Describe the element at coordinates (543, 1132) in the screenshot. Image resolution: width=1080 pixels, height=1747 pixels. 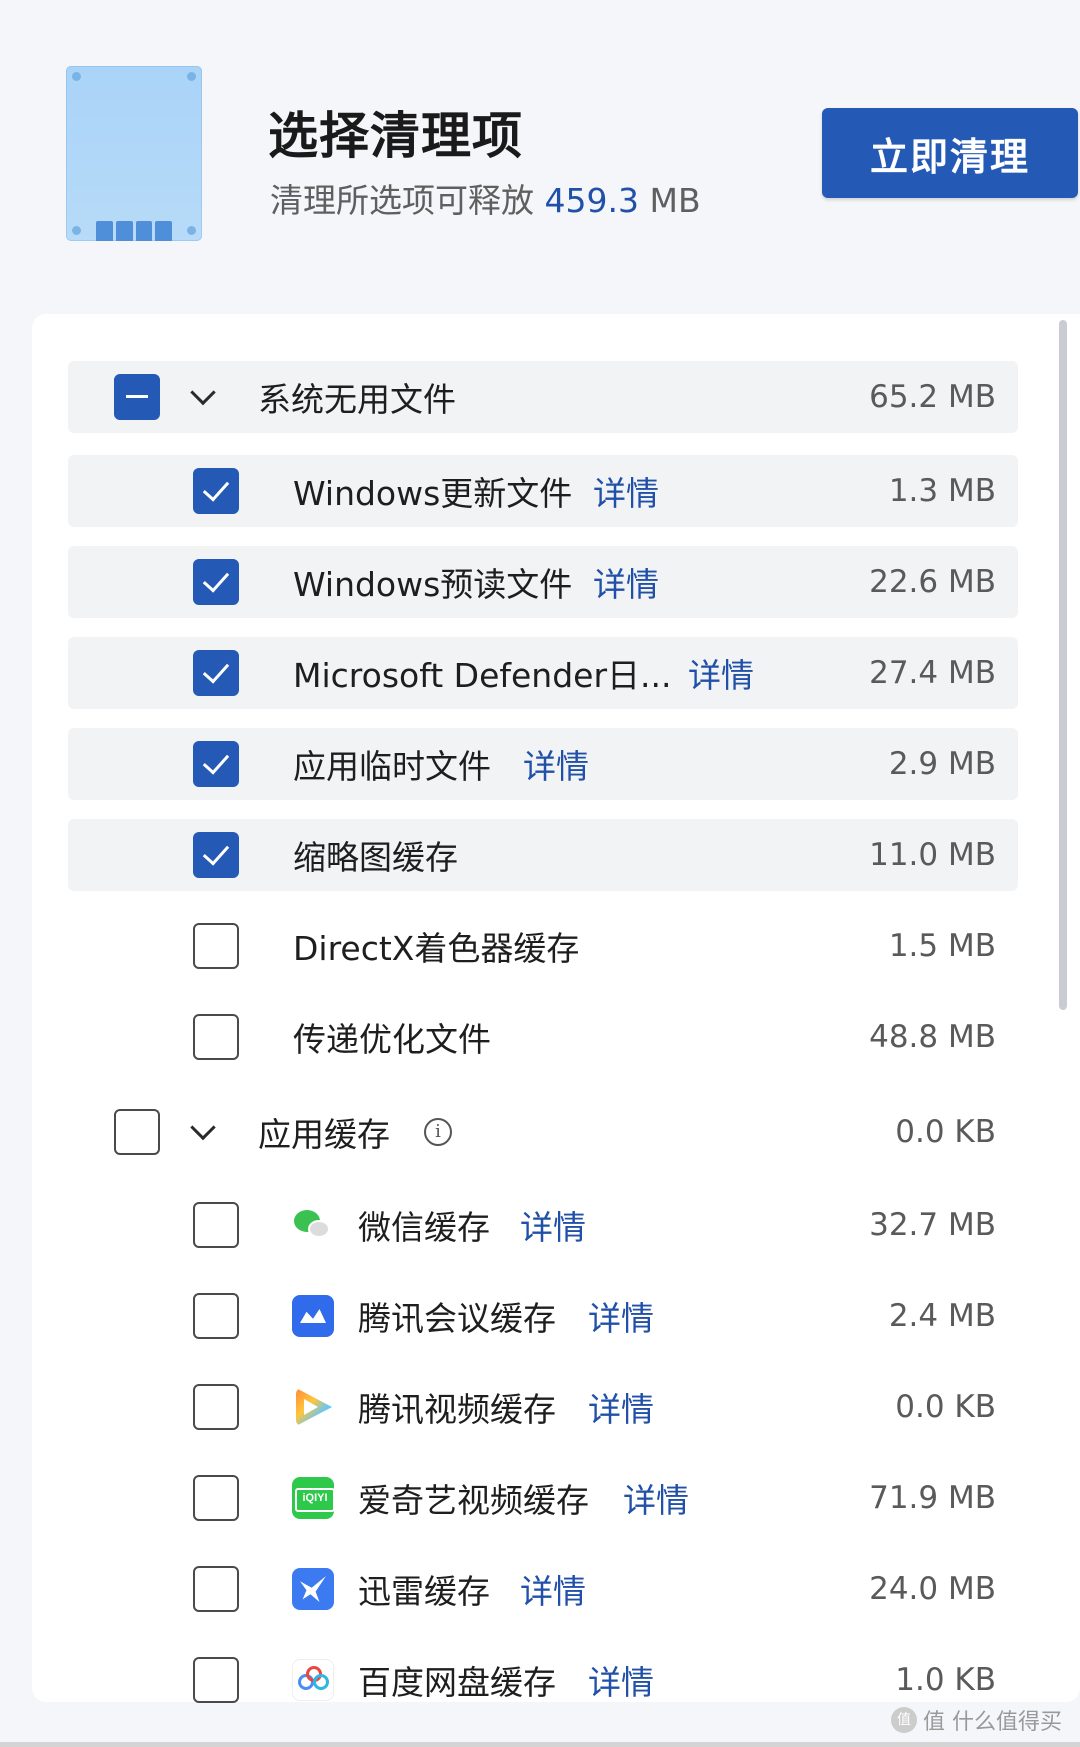
I see `group-row-app-cache: 应用缓存 i 0.0 KB` at that location.